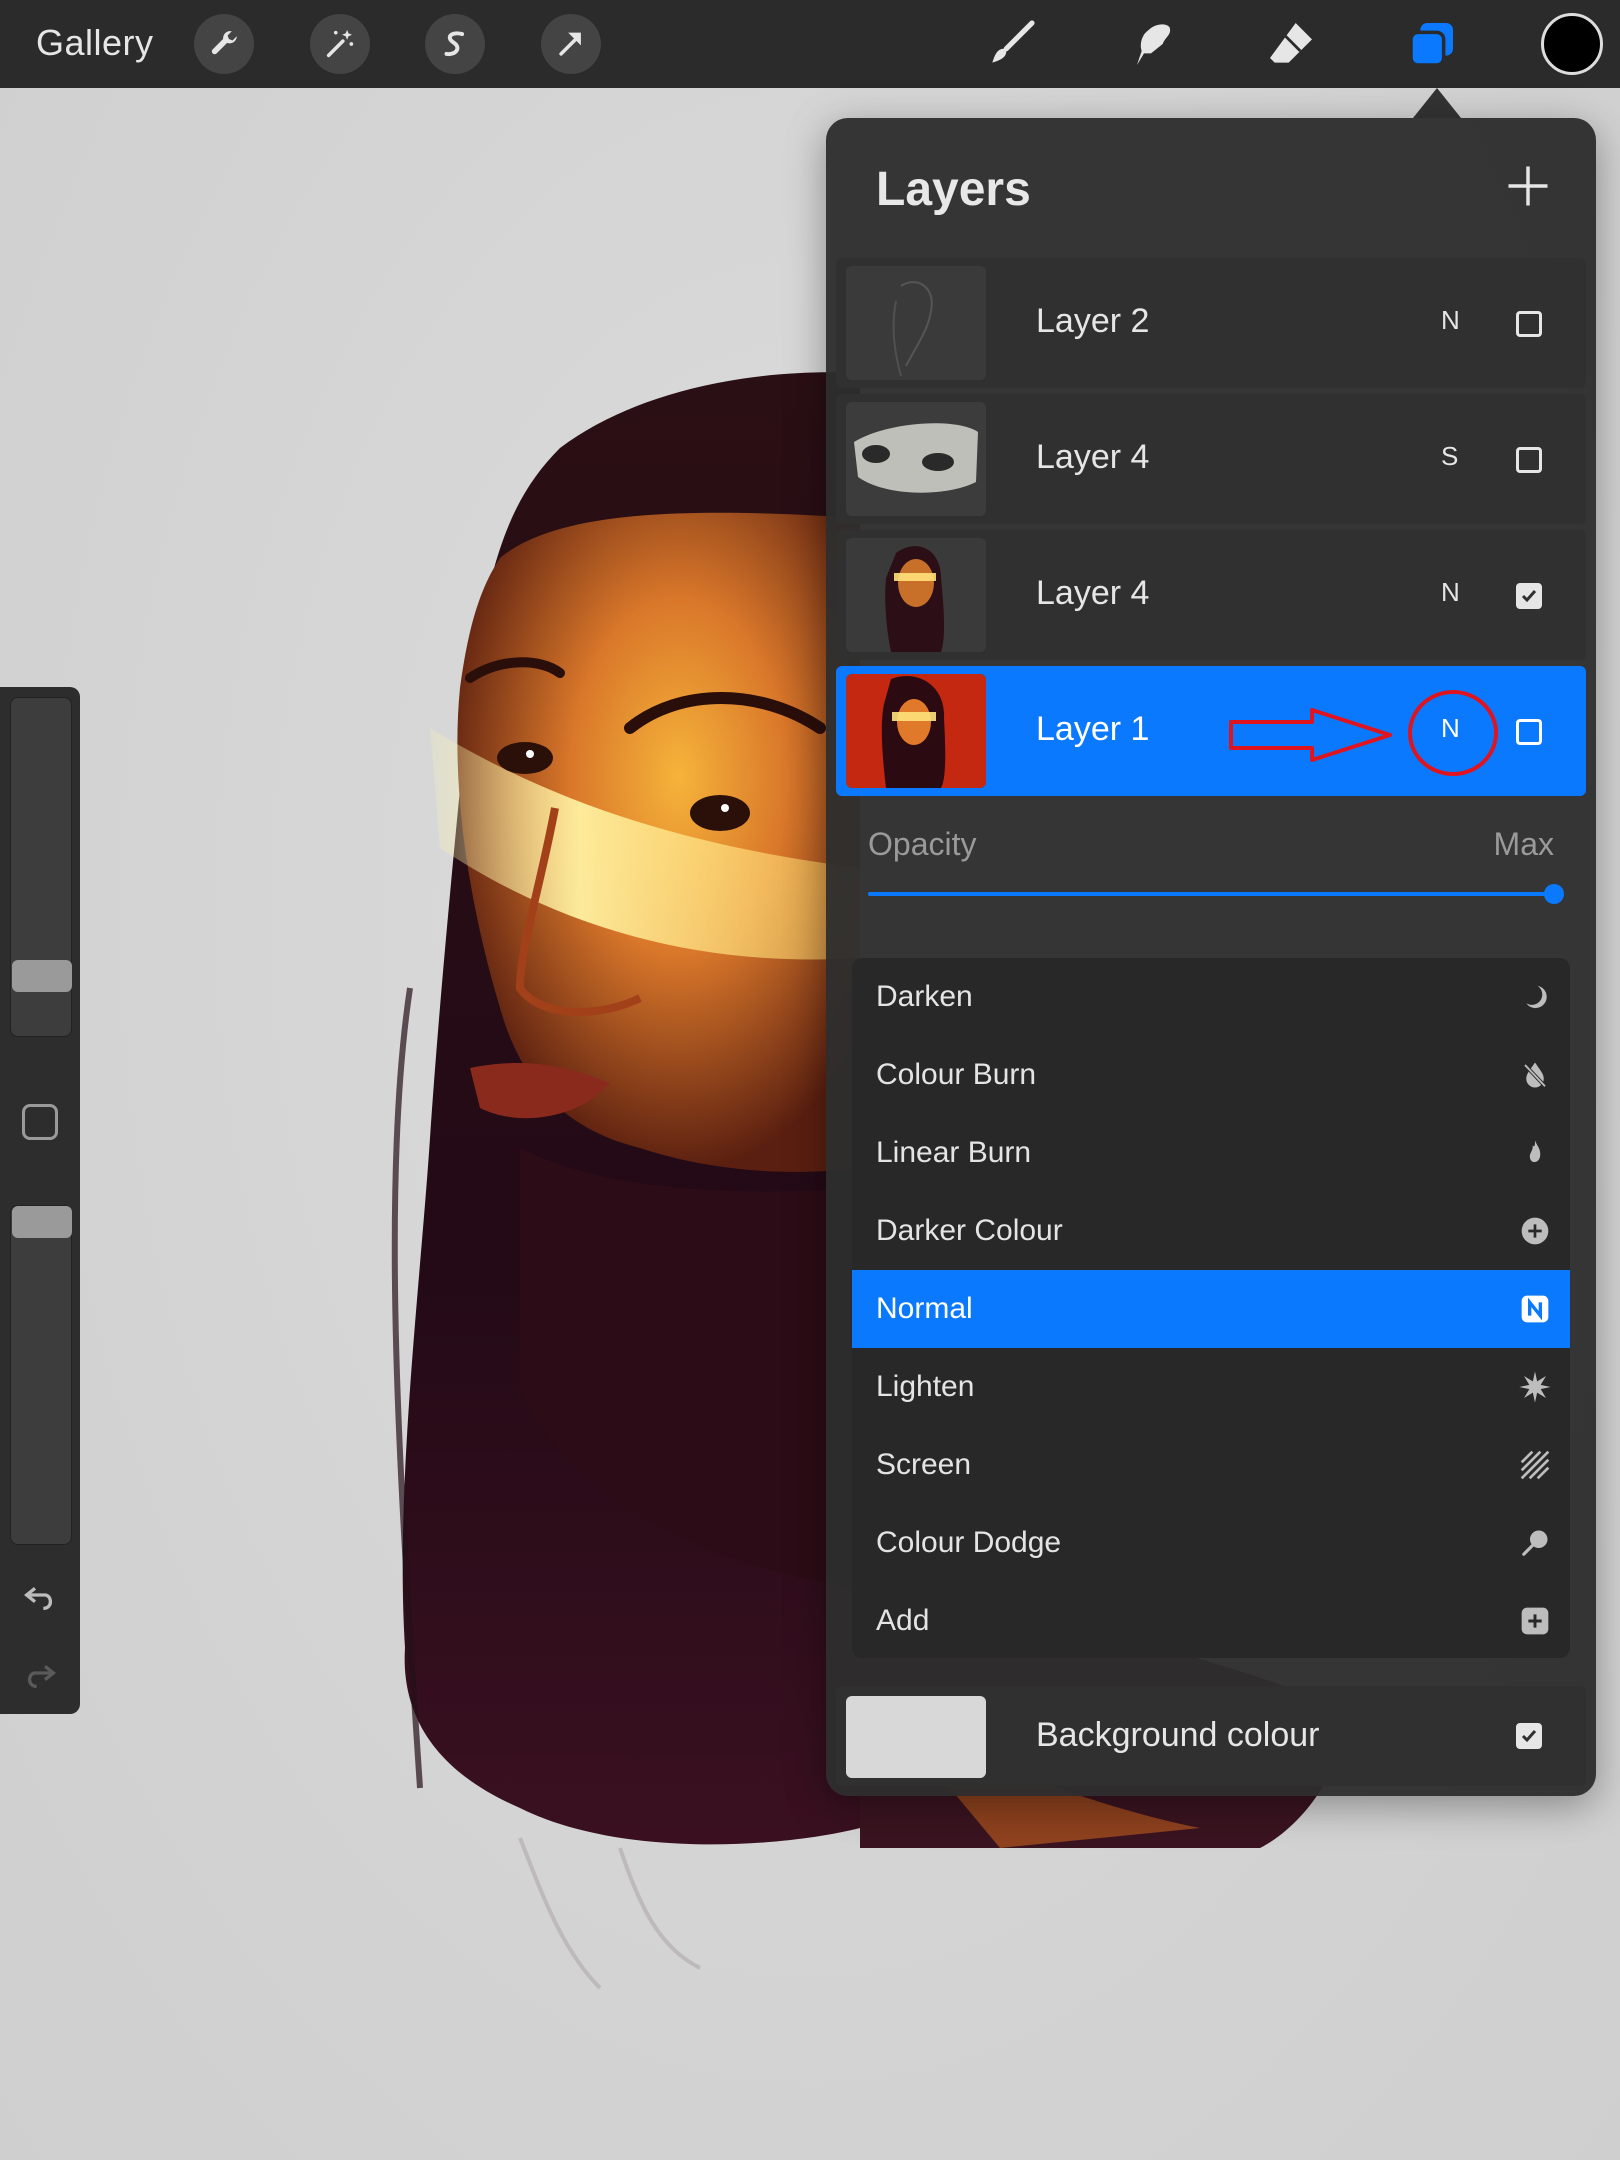  I want to click on layer-row-layer-2: Layer 2 N, so click(1211, 323).